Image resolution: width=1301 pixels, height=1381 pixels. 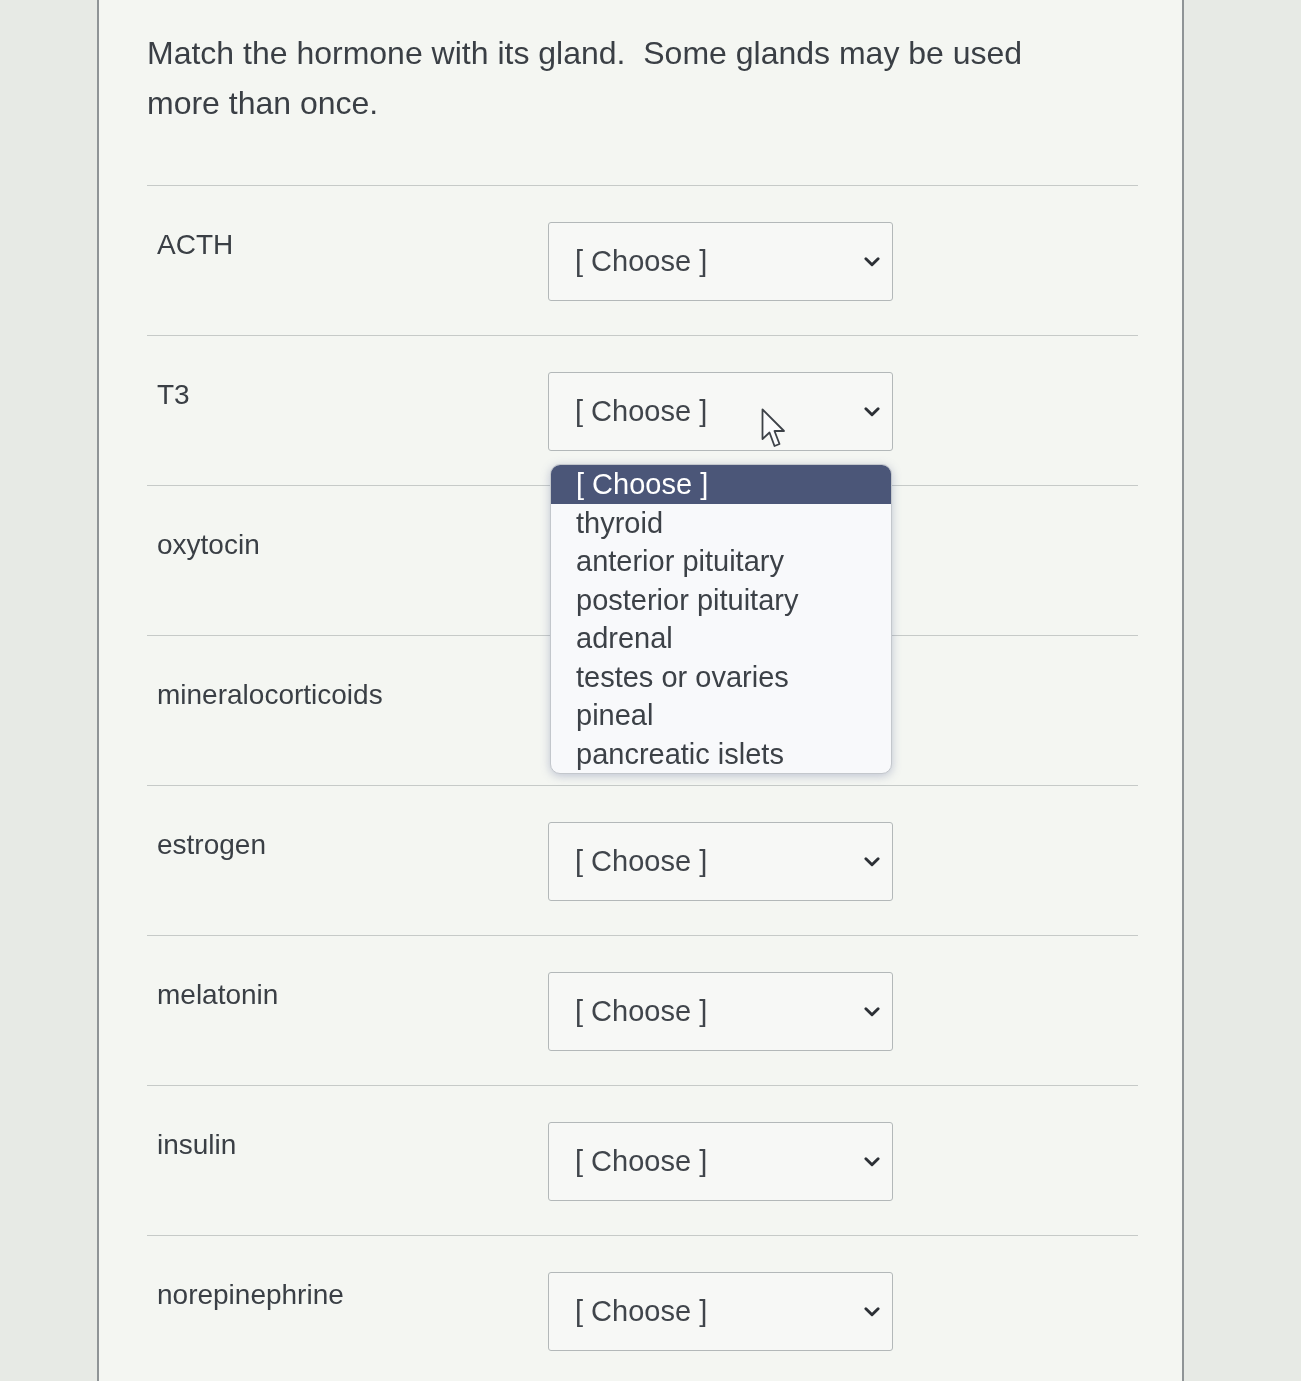 What do you see at coordinates (721, 484) in the screenshot?
I see `dropdown-option: [ Choose ]` at bounding box center [721, 484].